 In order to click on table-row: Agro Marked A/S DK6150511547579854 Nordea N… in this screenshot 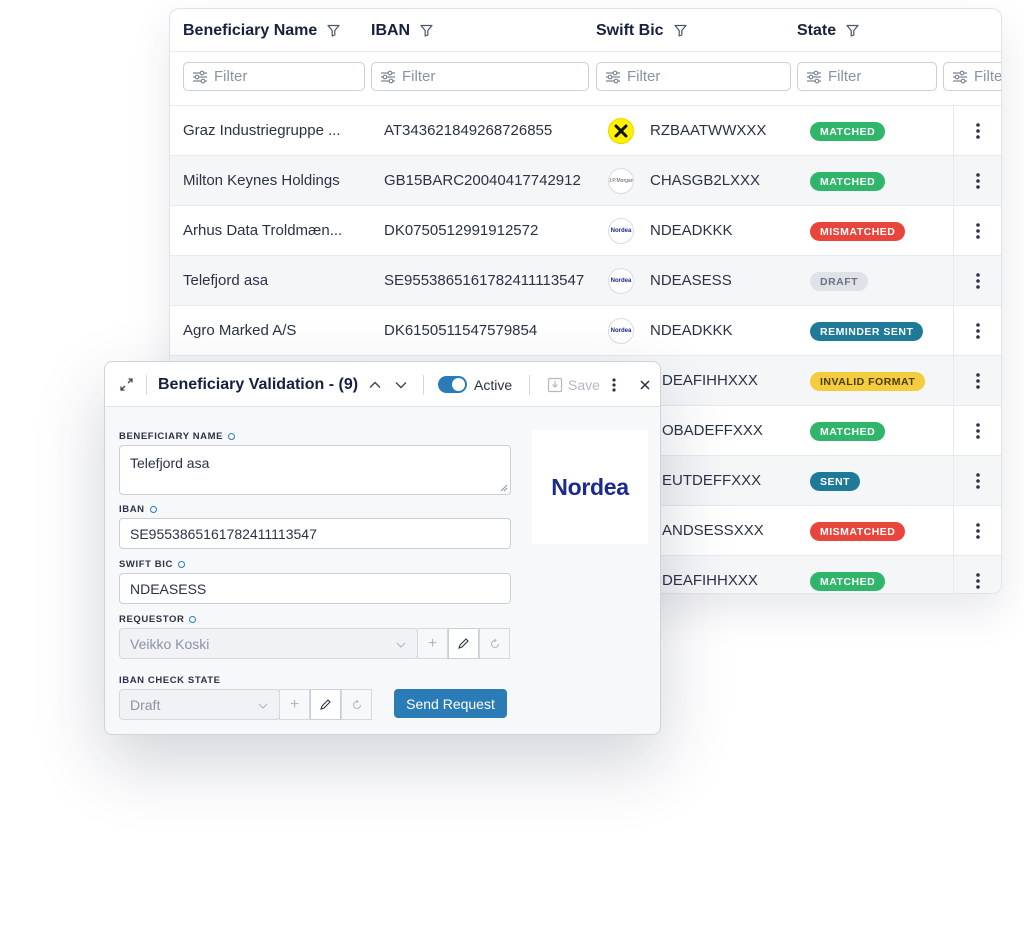, I will do `click(585, 331)`.